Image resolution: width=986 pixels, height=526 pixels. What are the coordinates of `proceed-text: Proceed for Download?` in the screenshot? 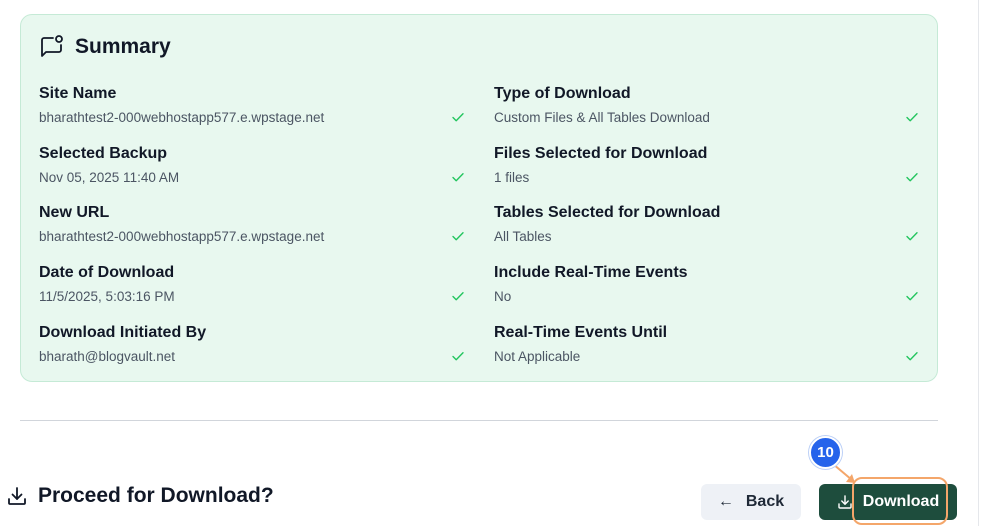 It's located at (156, 495).